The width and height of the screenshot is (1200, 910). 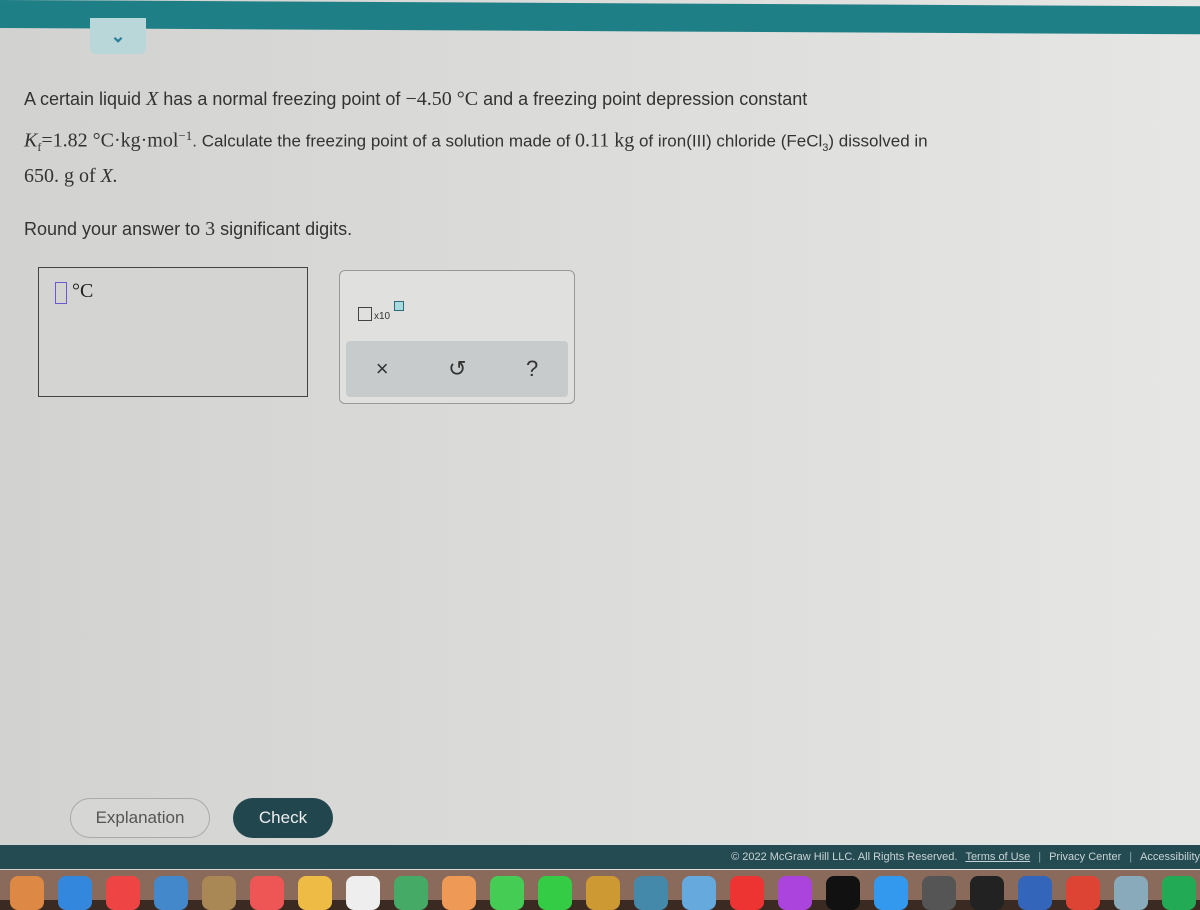 I want to click on kf-value: =1.82 °C·kg·mol, so click(x=110, y=140).